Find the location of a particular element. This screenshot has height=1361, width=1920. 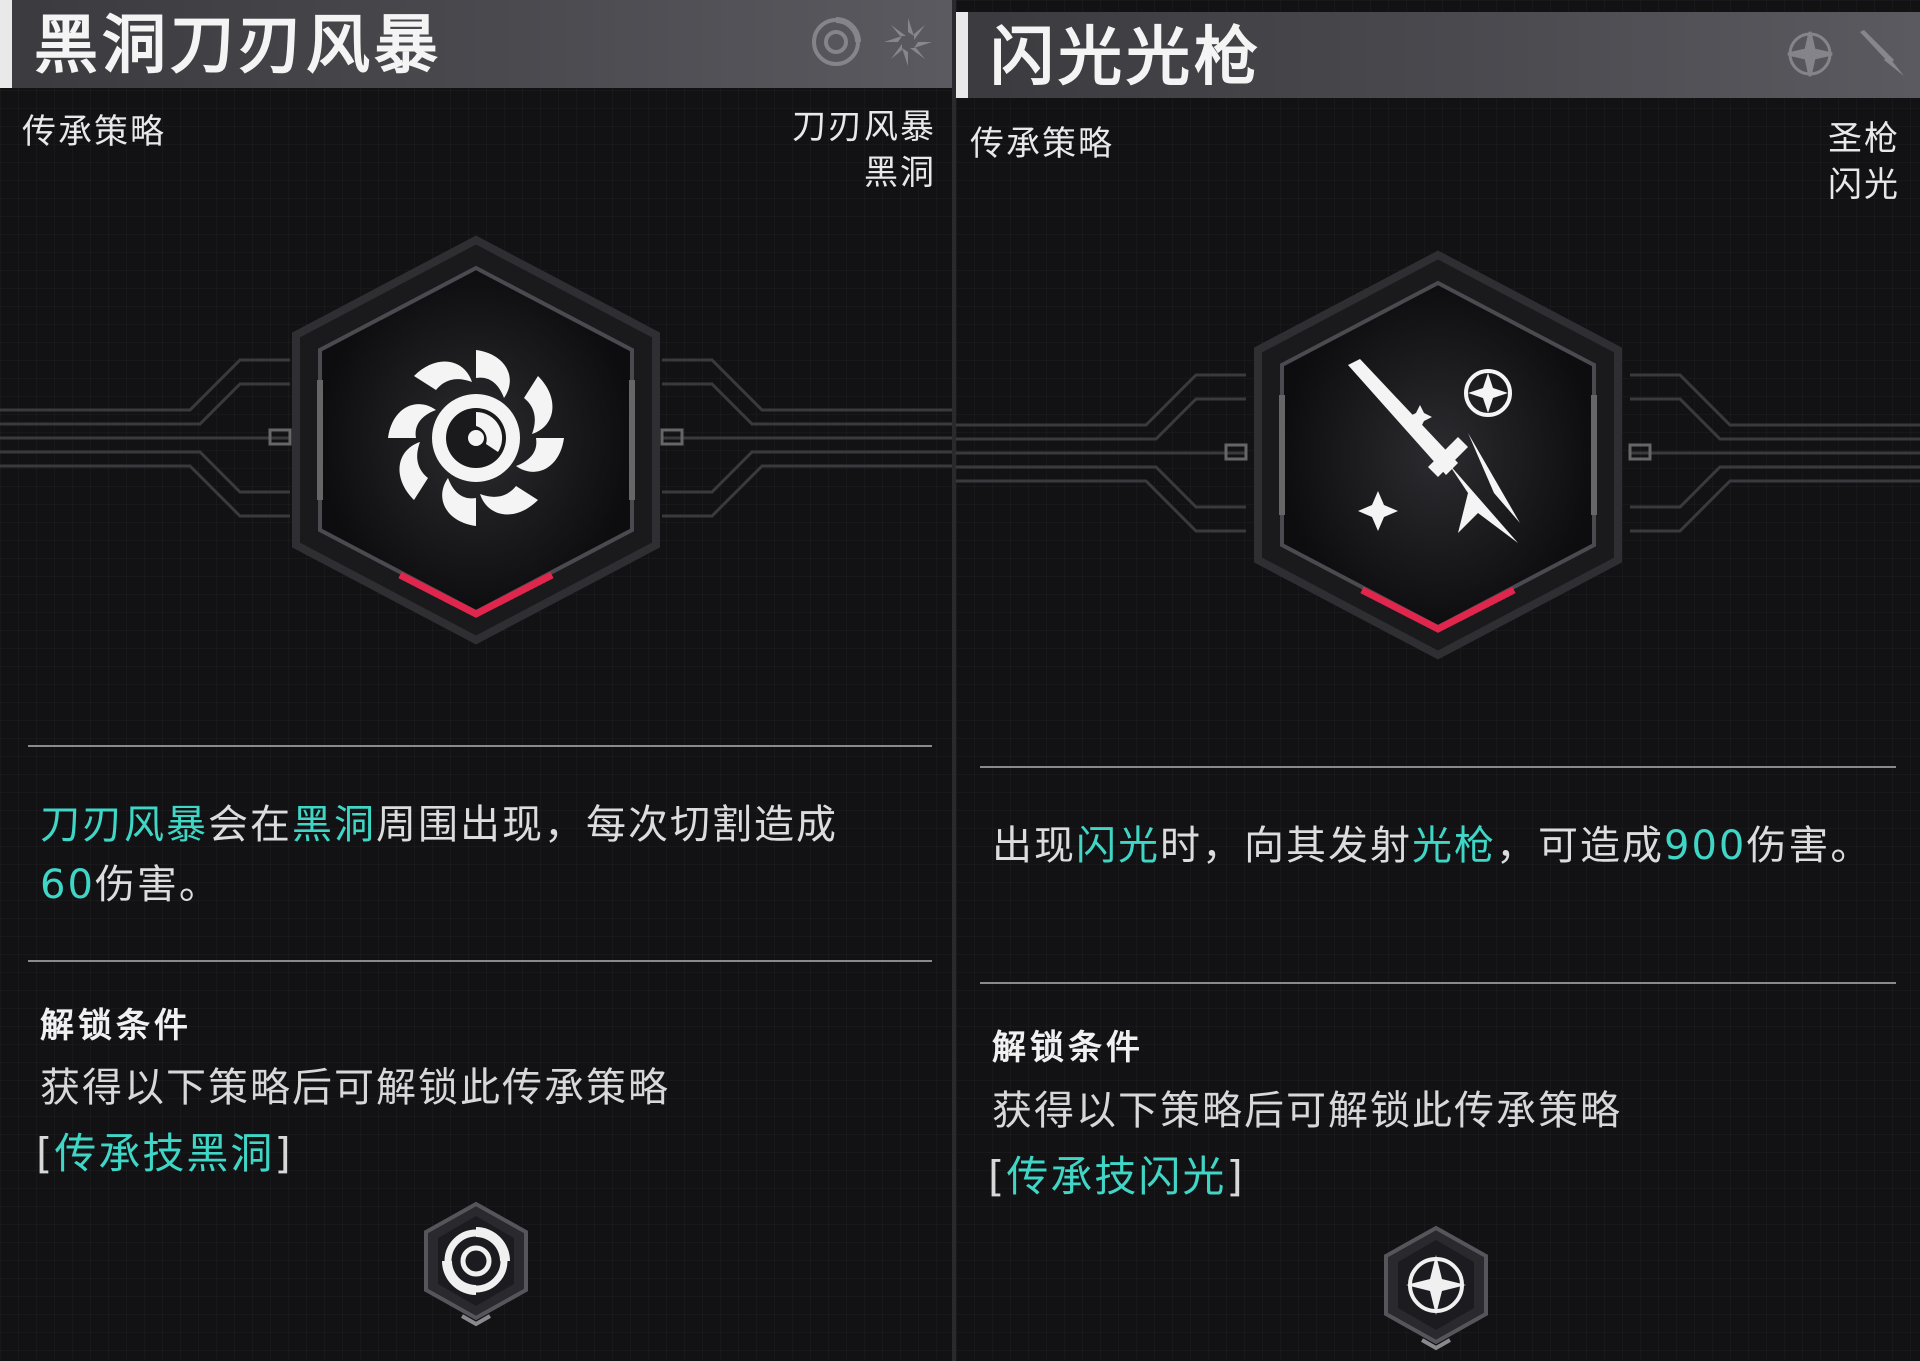

card-header: 闪光光枪 is located at coordinates (1438, 55).